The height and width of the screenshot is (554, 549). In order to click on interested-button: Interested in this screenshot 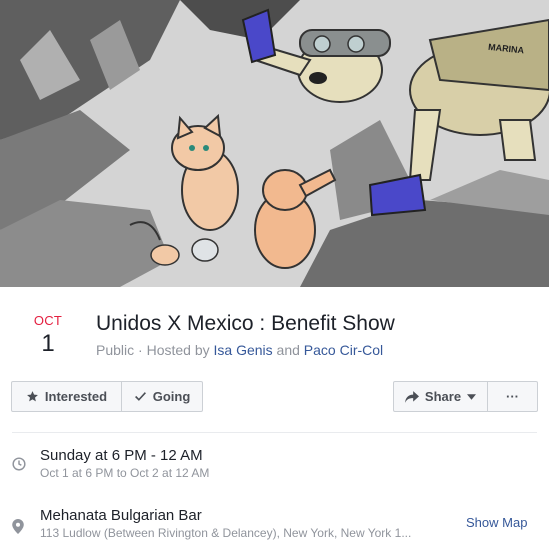, I will do `click(66, 396)`.